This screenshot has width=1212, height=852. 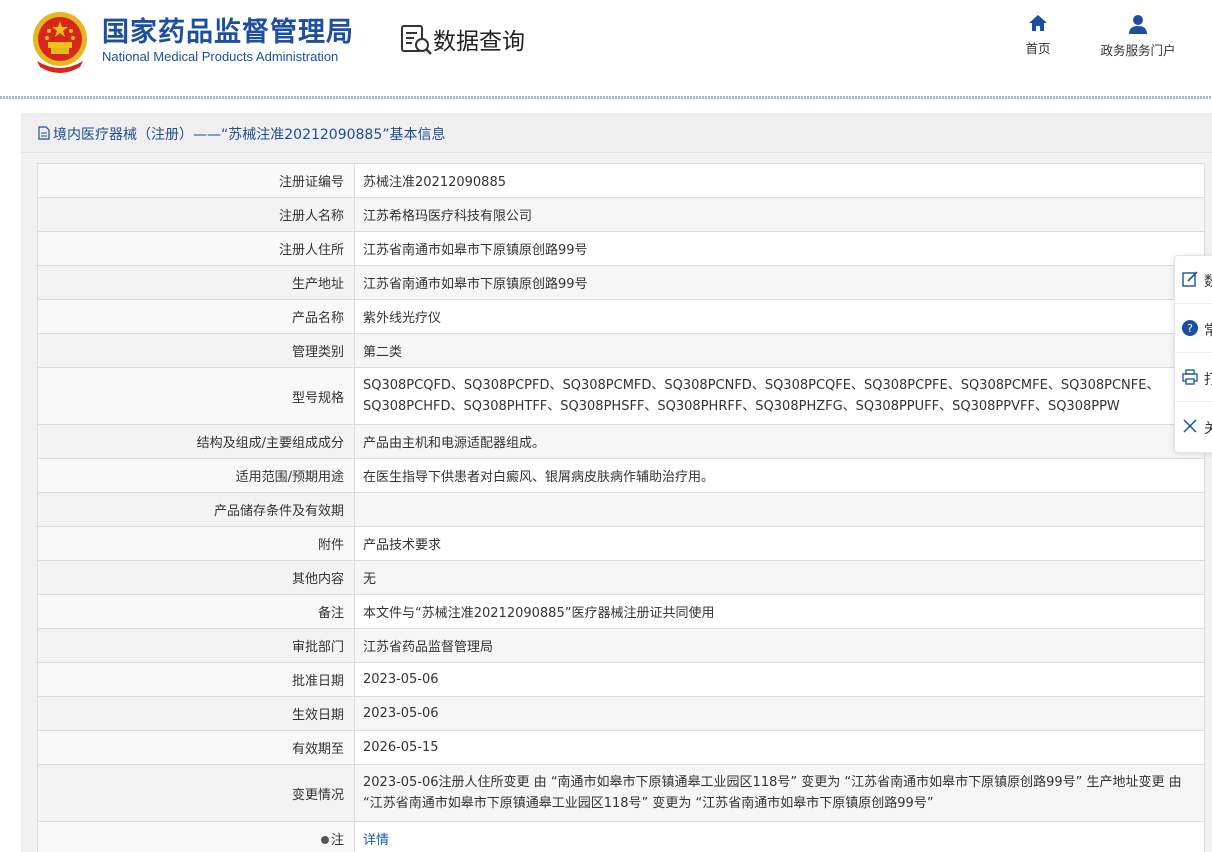 What do you see at coordinates (196, 282) in the screenshot?
I see `field-label: 生产地址` at bounding box center [196, 282].